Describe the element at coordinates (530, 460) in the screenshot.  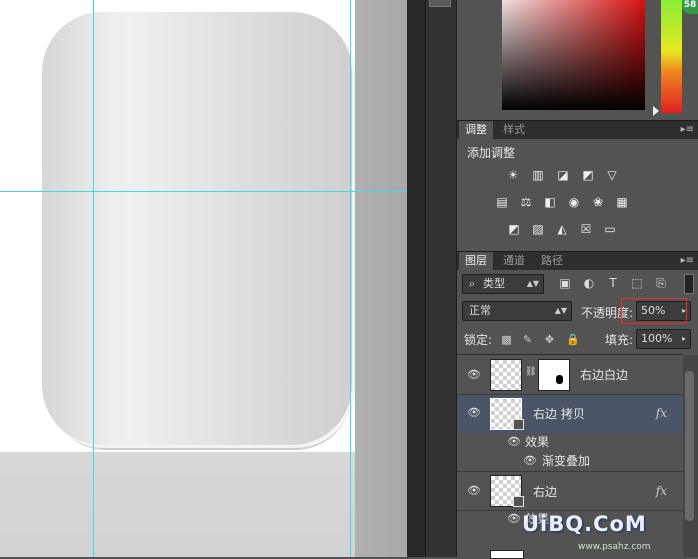
I see `effect-eye-icon: 👁` at that location.